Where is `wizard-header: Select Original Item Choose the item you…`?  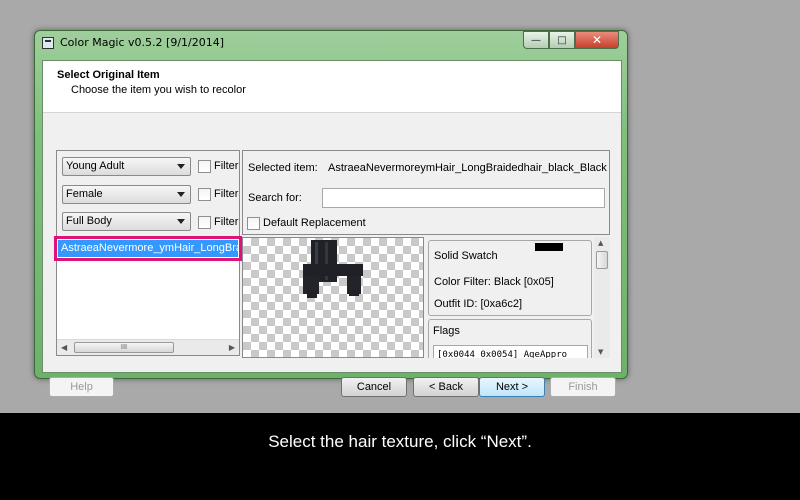
wizard-header: Select Original Item Choose the item you… is located at coordinates (332, 87).